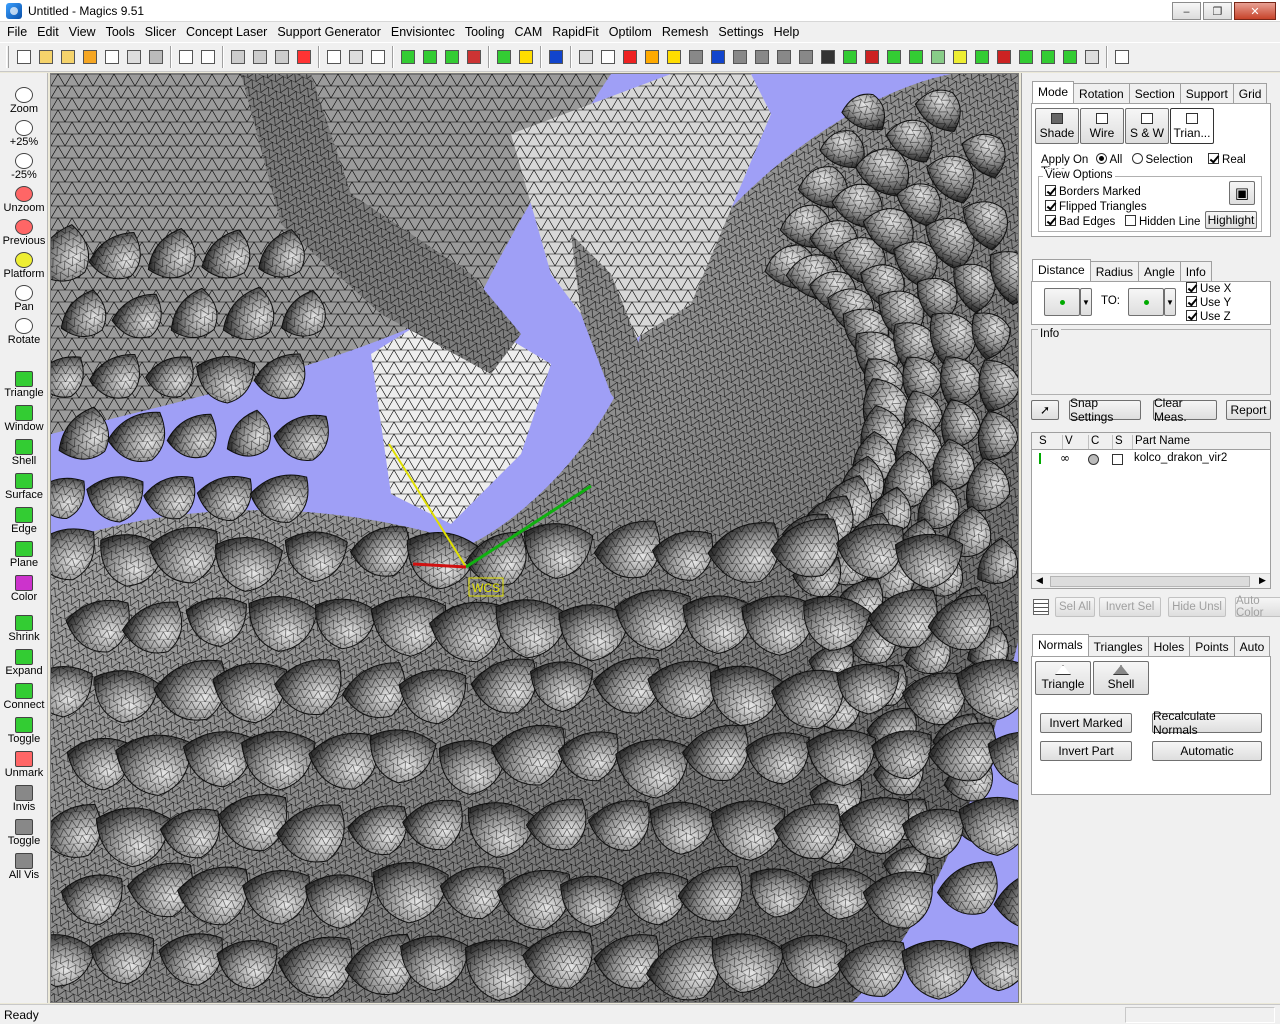  What do you see at coordinates (48, 32) in the screenshot?
I see `menu-edit: Edit` at bounding box center [48, 32].